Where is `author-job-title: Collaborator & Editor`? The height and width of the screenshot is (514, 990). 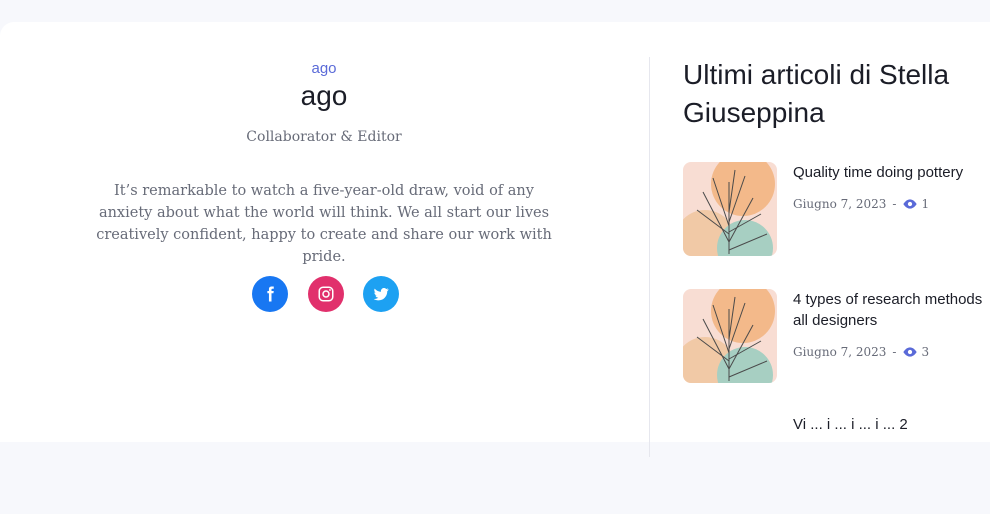 author-job-title: Collaborator & Editor is located at coordinates (324, 137).